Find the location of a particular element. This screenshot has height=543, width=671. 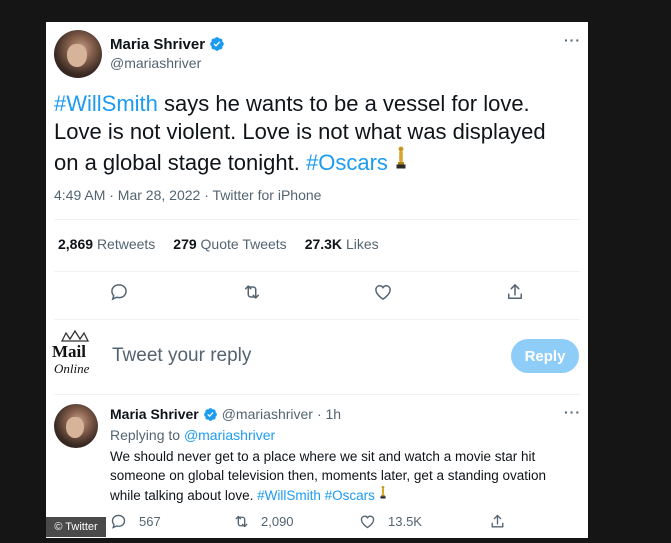

reply-author-name: Maria Shriver is located at coordinates (154, 414).